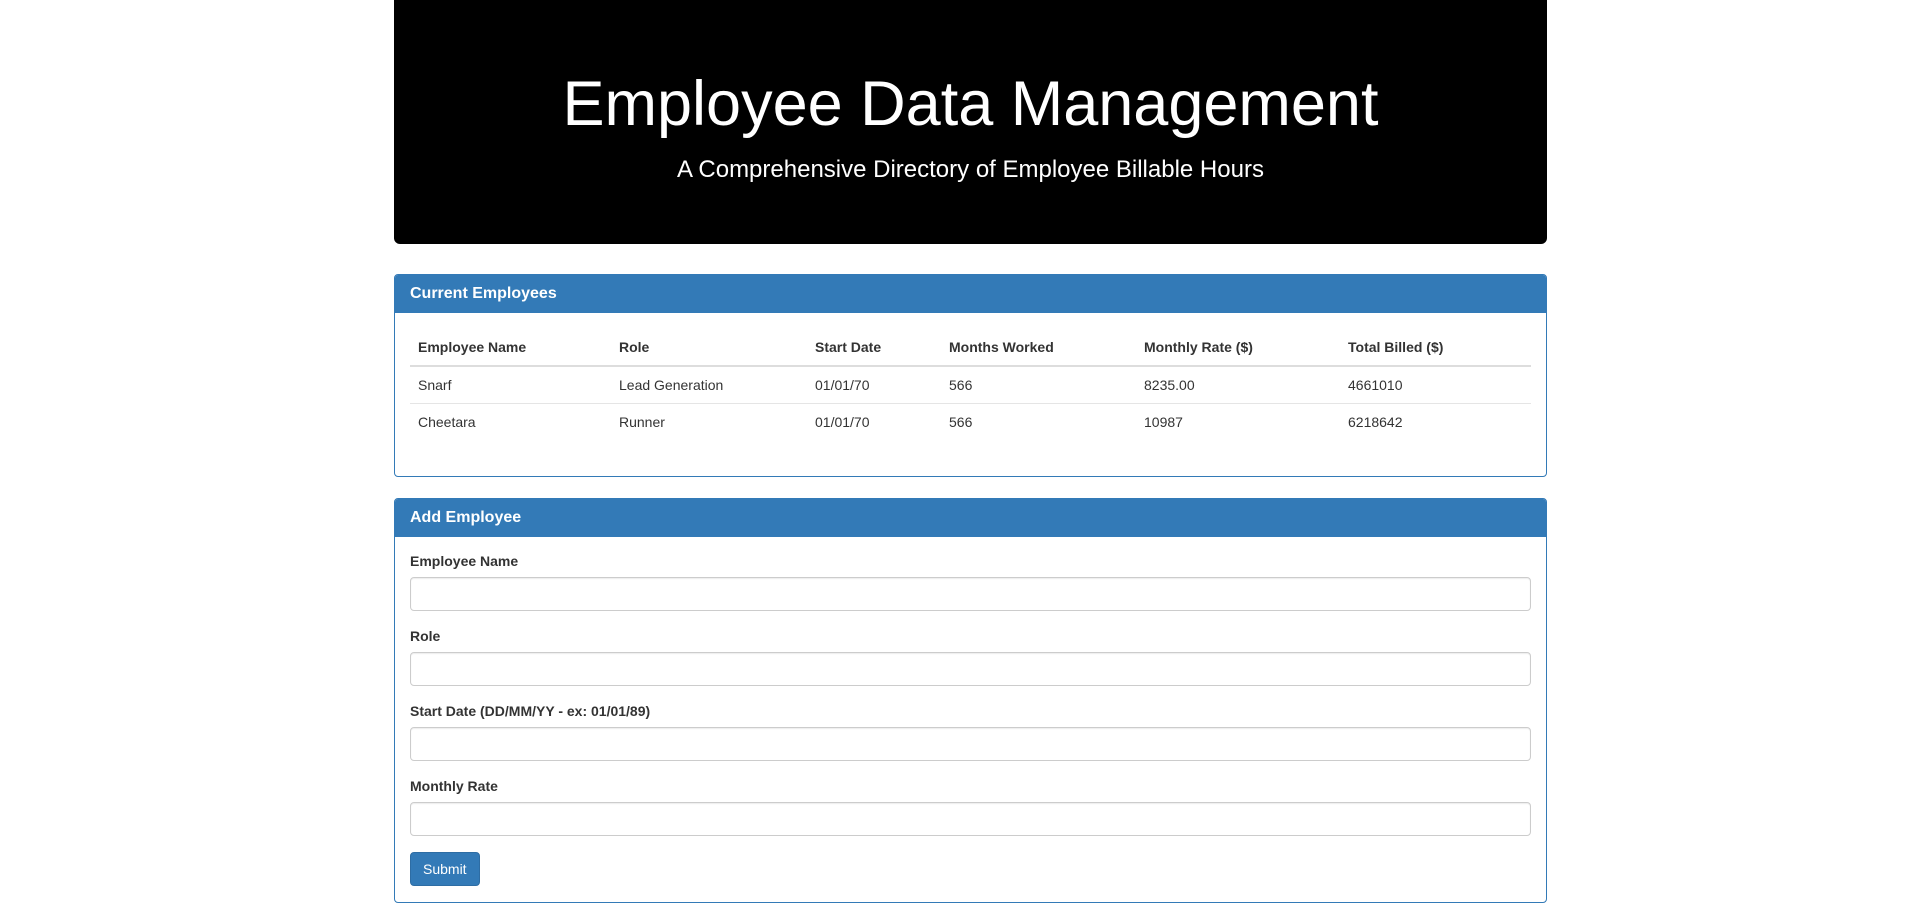  What do you see at coordinates (530, 711) in the screenshot?
I see `start-date-label: Start Date (DD/MM/YY - ex: 01/01/89)` at bounding box center [530, 711].